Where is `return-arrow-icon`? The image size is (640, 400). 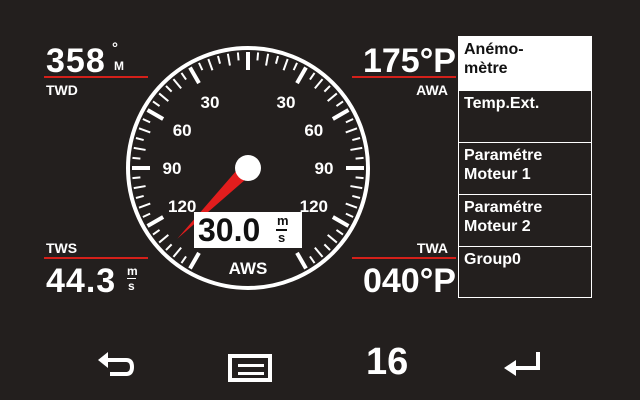
return-arrow-icon is located at coordinates (116, 364).